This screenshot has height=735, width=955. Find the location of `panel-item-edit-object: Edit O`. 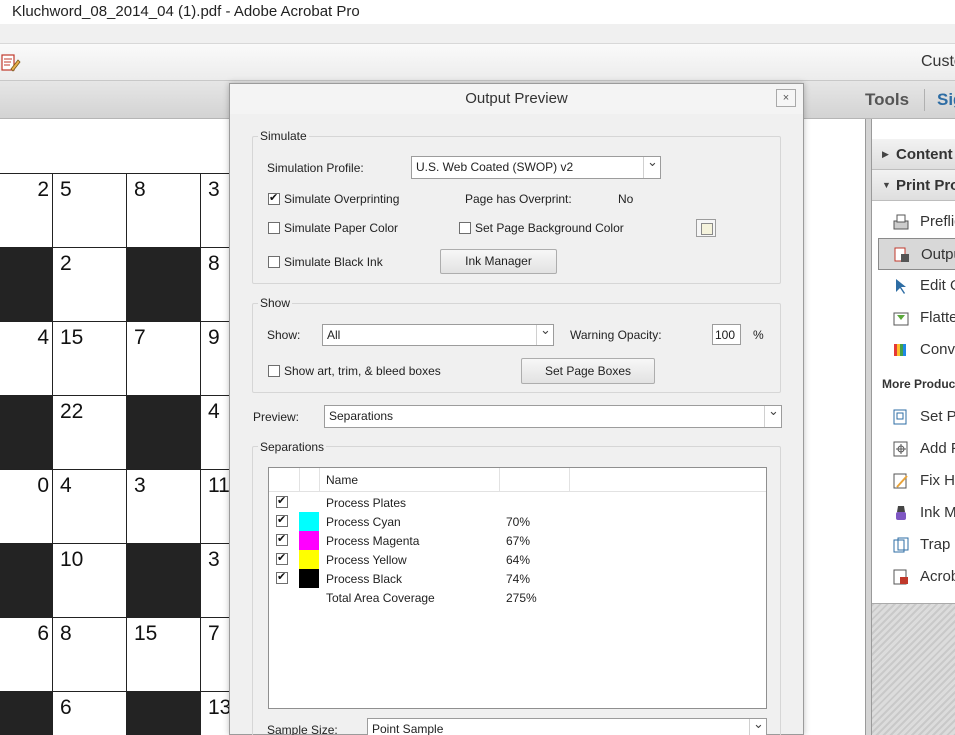

panel-item-edit-object: Edit O is located at coordinates (913, 286).